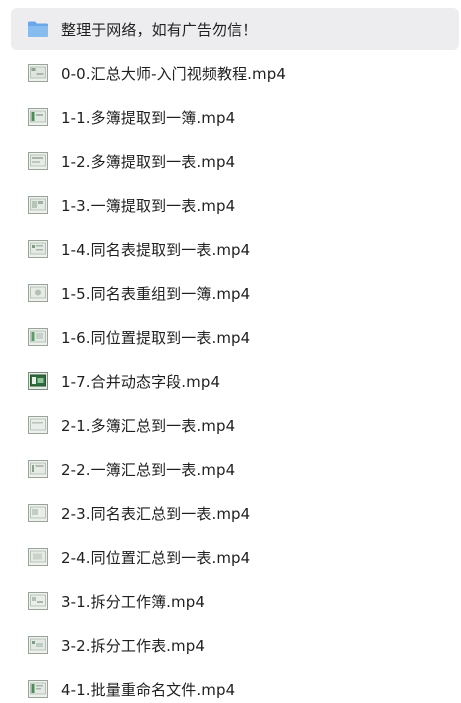 The width and height of the screenshot is (461, 703). I want to click on file-name: 1-2.多簿提取到一表.mp4, so click(148, 161).